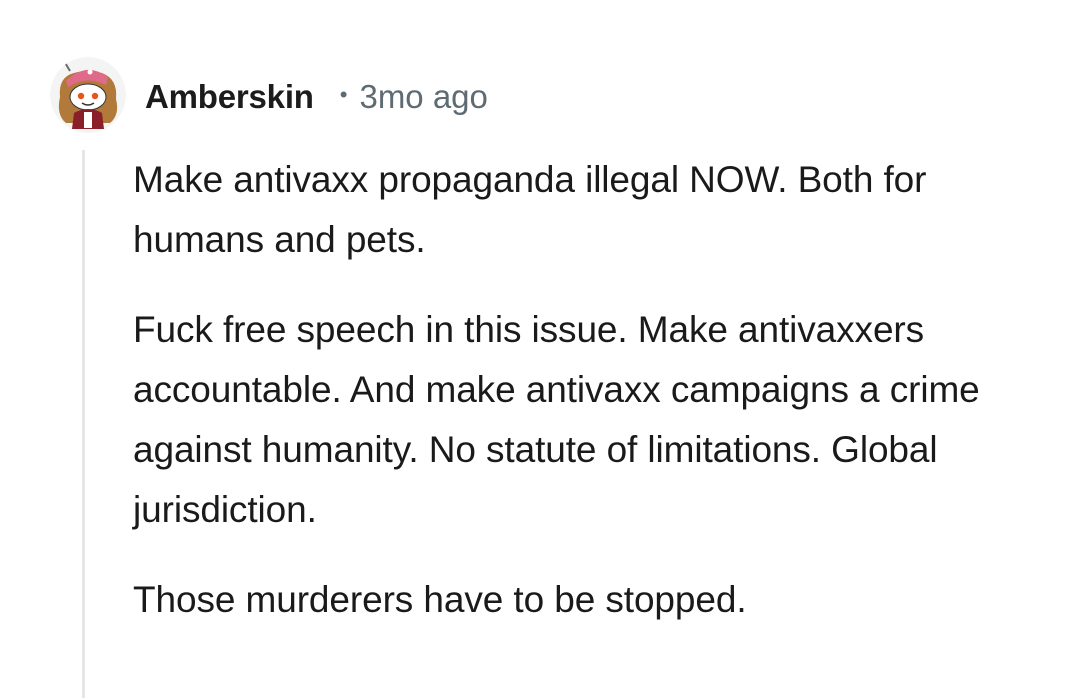  What do you see at coordinates (83, 424) in the screenshot?
I see `thread-line` at bounding box center [83, 424].